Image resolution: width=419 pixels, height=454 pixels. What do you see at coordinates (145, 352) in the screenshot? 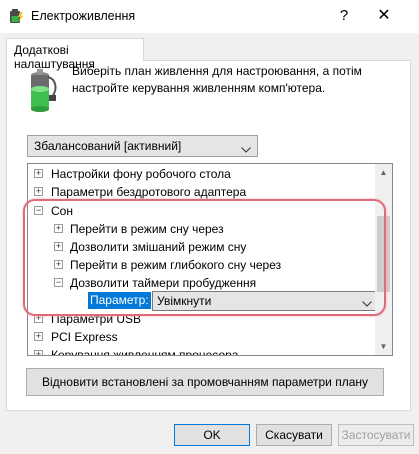
I see `tree-item-label: Керування живленням процесора` at bounding box center [145, 352].